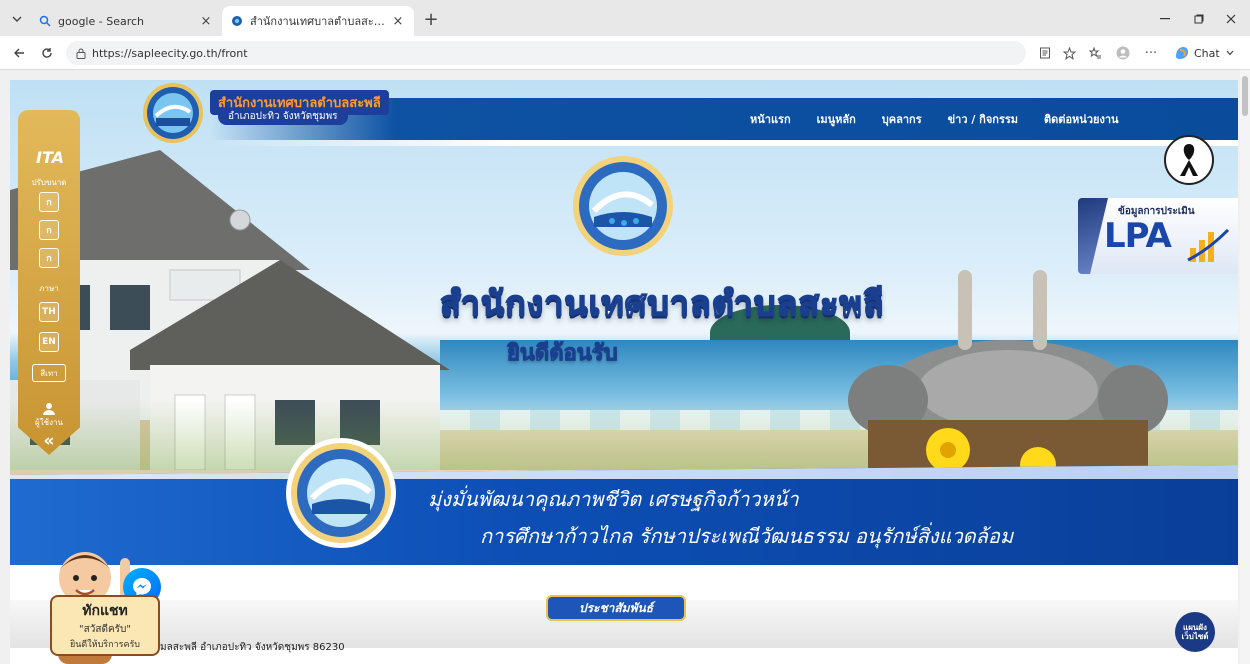  I want to click on more-options-icon: ···, so click(1151, 53).